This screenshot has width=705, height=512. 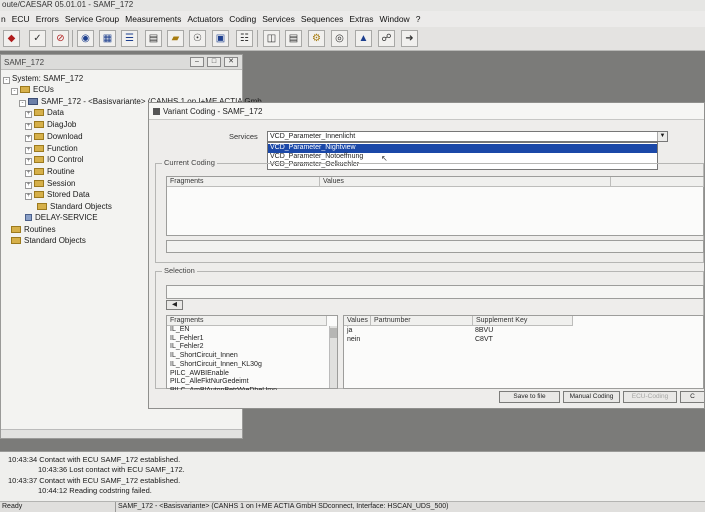 What do you see at coordinates (363, 38) in the screenshot?
I see `bug-icon: ▲` at bounding box center [363, 38].